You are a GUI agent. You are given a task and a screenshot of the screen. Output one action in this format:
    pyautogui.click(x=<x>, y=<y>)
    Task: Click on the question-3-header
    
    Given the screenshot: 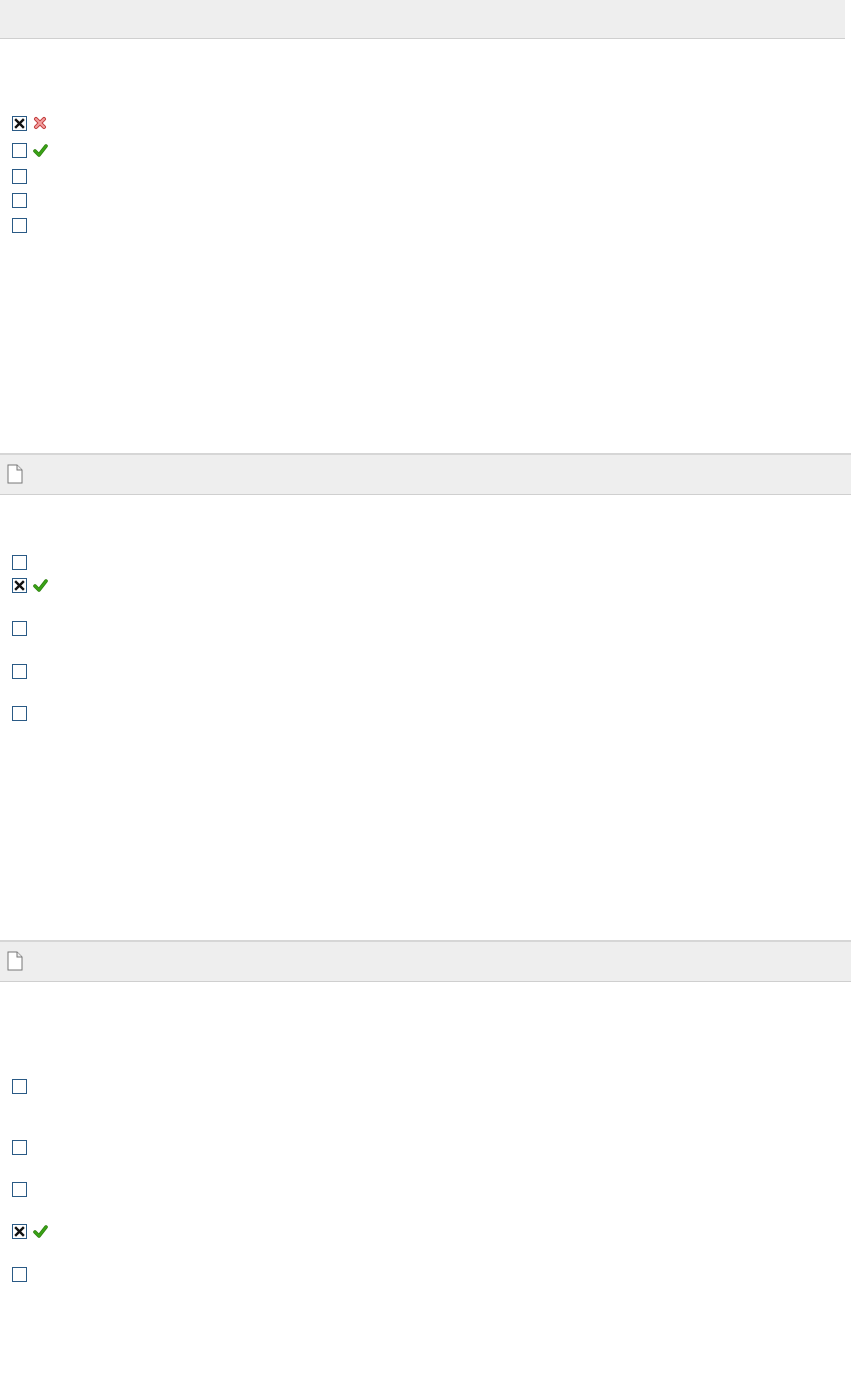 What is the action you would take?
    pyautogui.click(x=425, y=961)
    